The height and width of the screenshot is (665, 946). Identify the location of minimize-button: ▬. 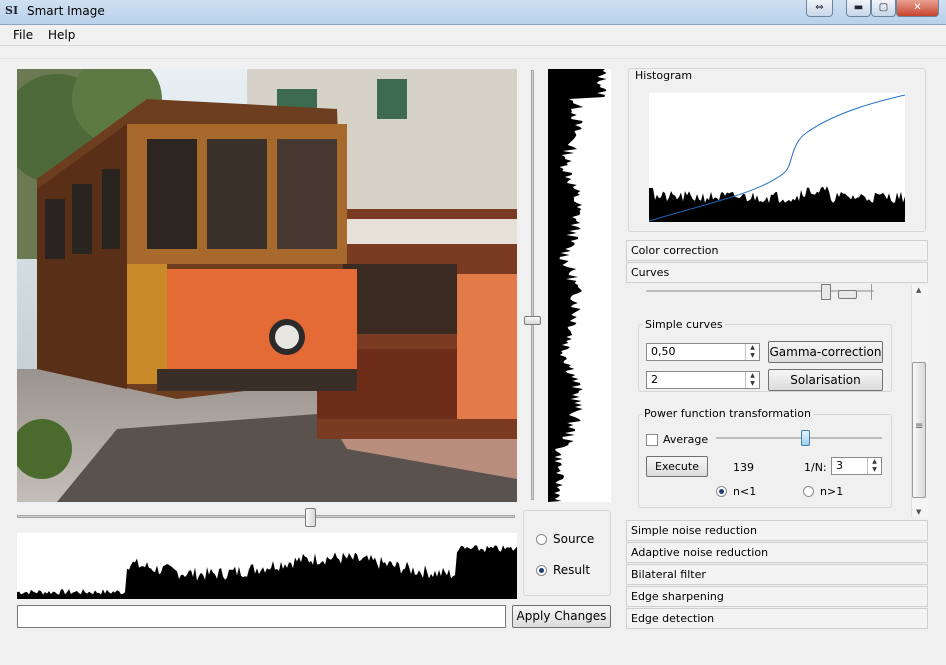
(858, 8).